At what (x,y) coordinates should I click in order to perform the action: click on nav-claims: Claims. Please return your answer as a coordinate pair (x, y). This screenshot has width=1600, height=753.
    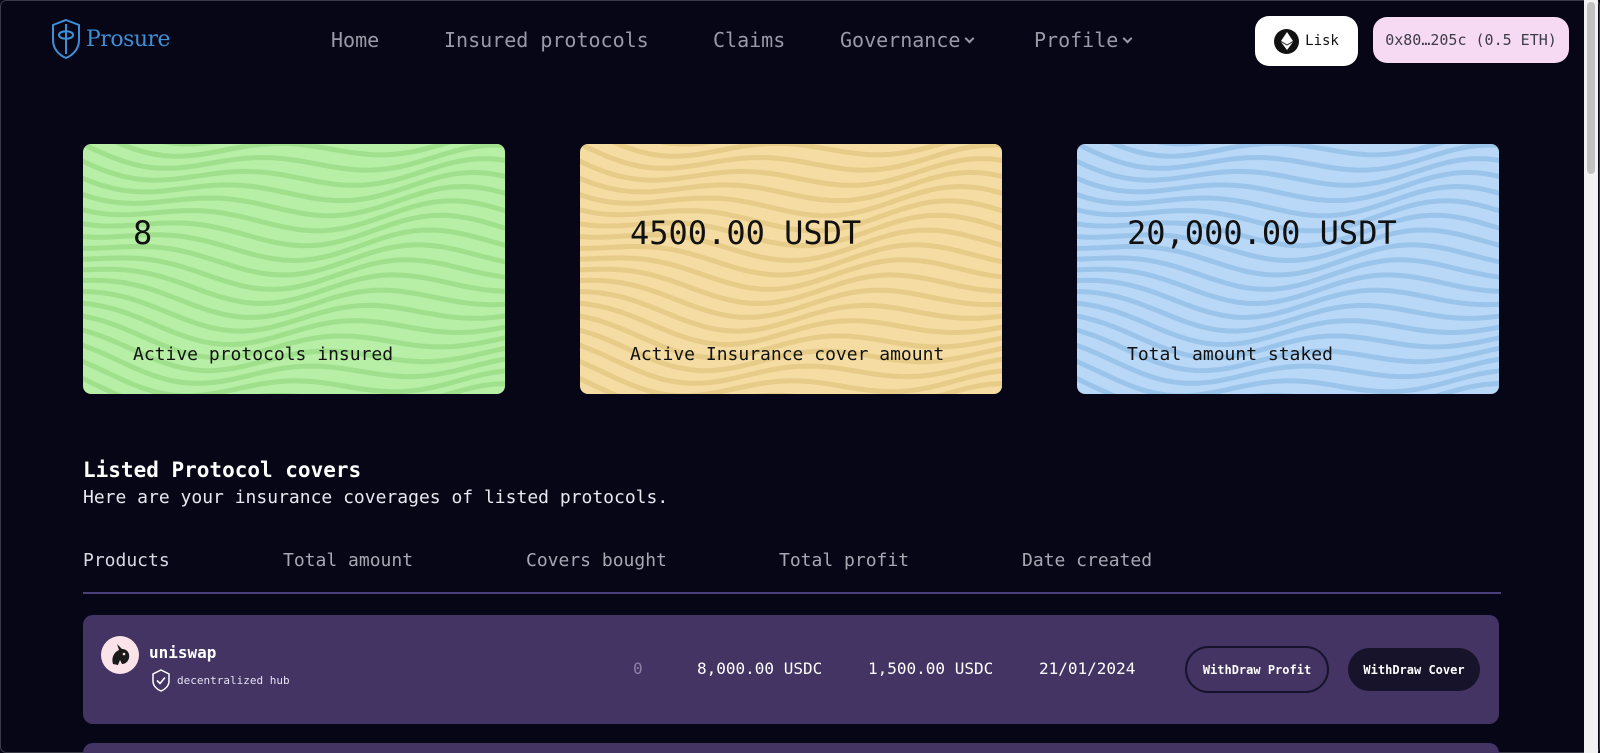
    Looking at the image, I should click on (749, 40).